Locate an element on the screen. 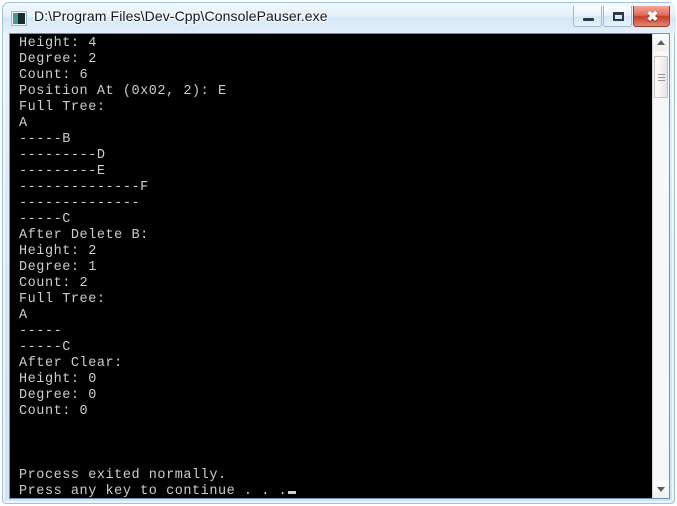 The image size is (677, 506). vertical-scrollbar is located at coordinates (660, 266).